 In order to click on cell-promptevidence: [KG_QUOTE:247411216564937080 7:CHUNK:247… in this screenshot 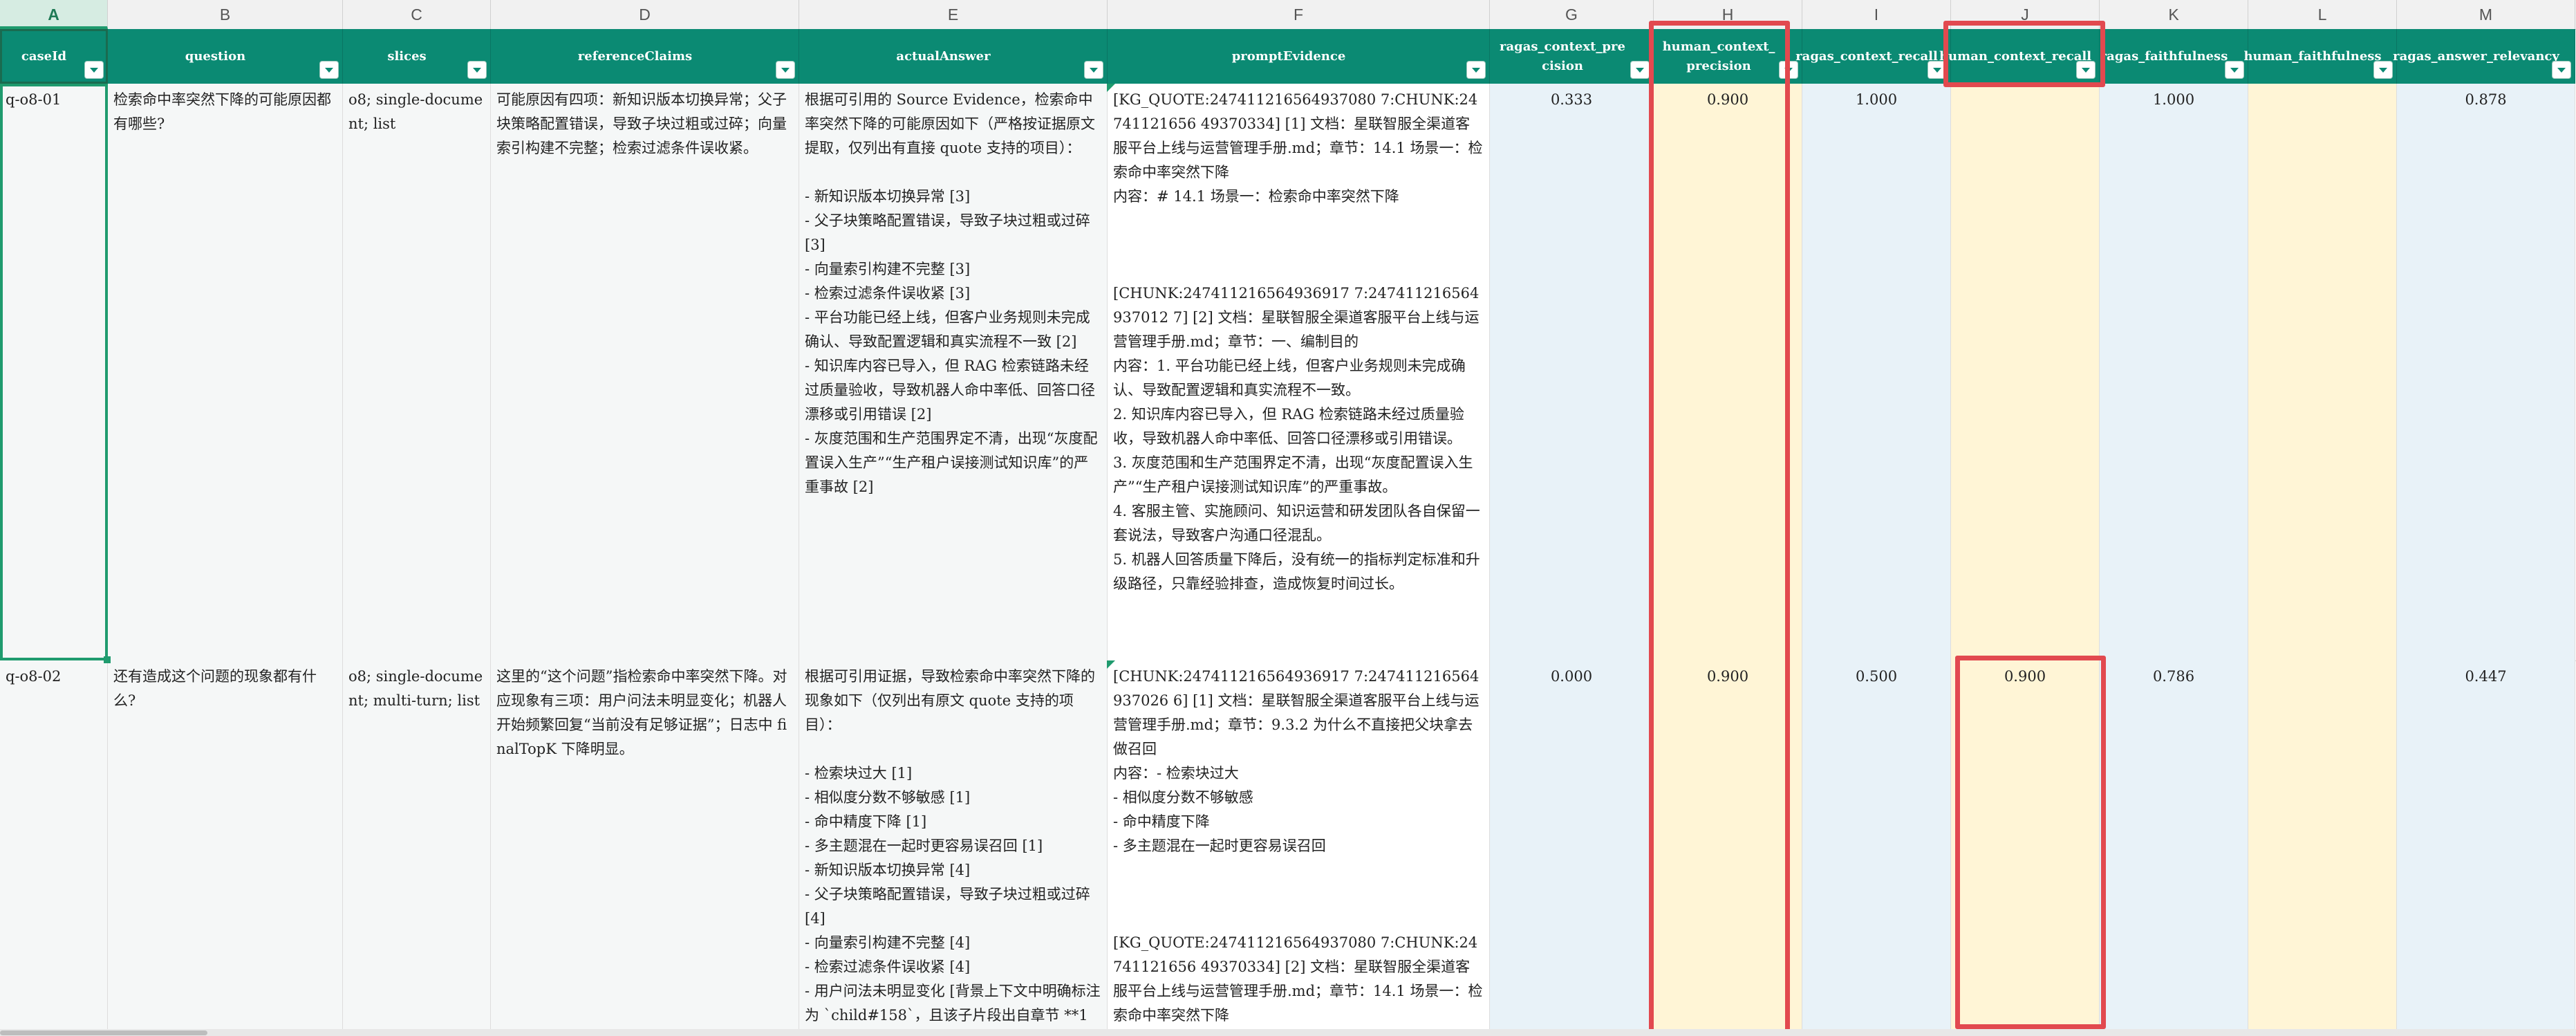, I will do `click(1299, 372)`.